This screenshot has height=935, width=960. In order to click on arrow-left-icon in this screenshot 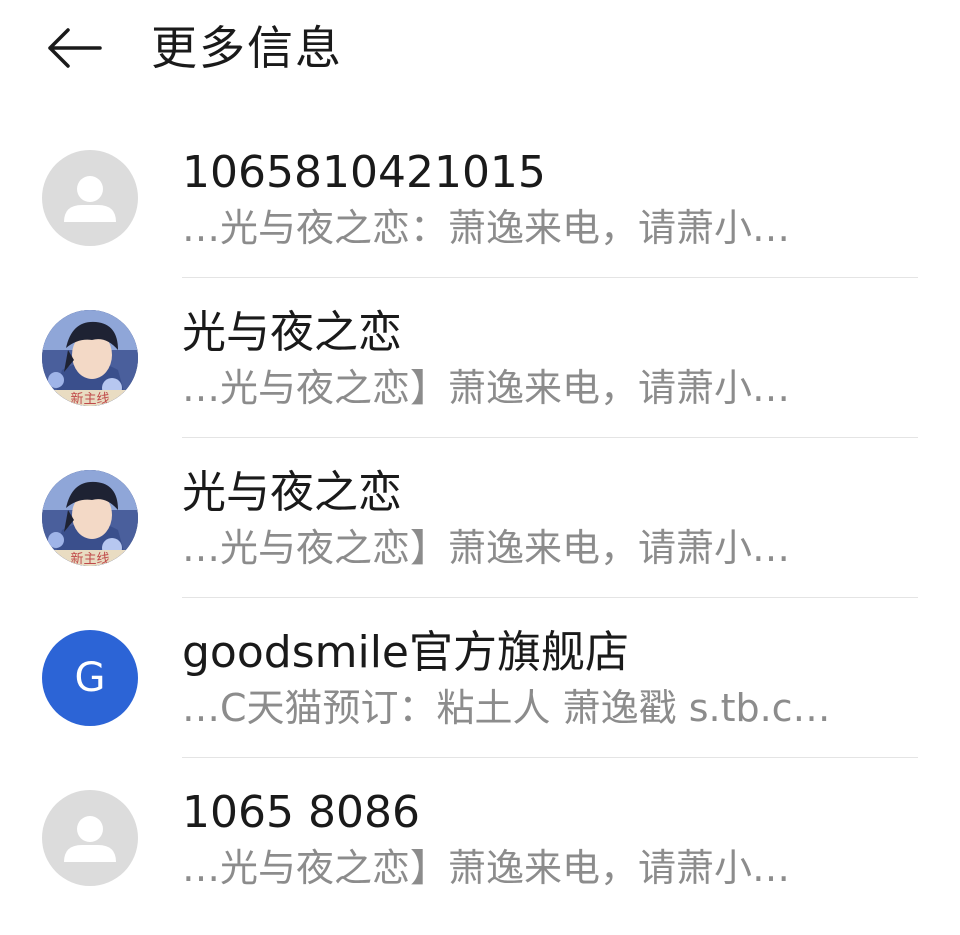, I will do `click(75, 48)`.